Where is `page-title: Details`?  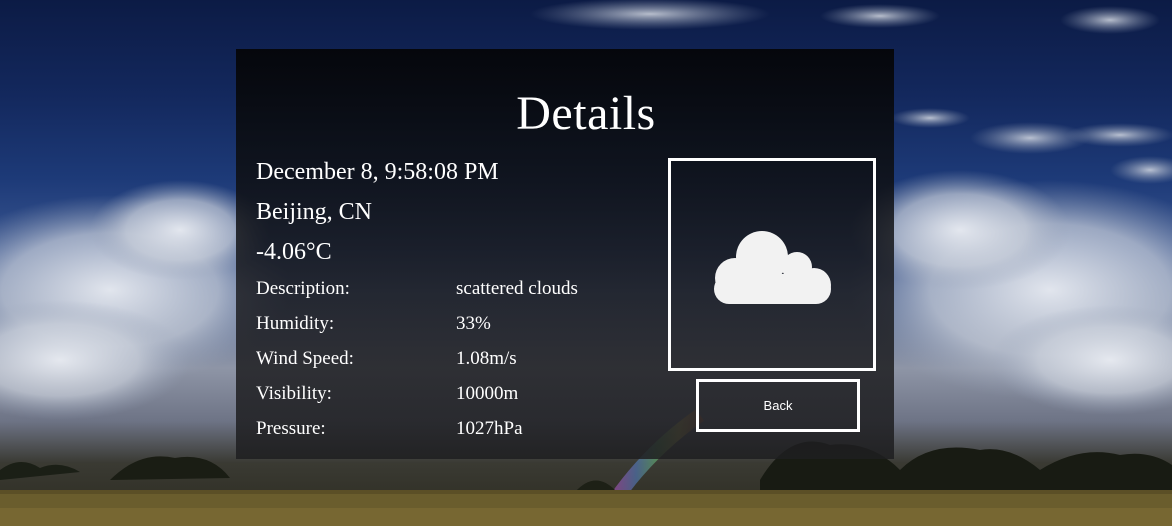 page-title: Details is located at coordinates (586, 113).